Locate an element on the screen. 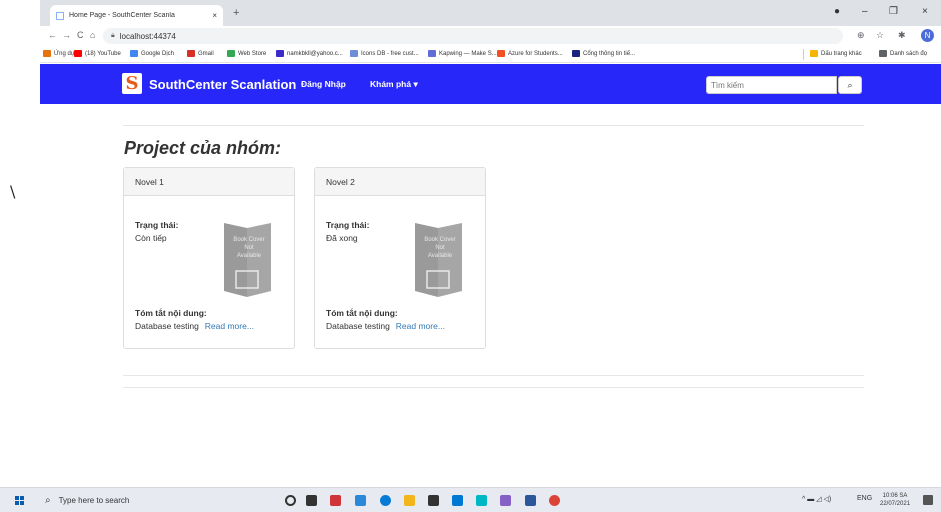 The image size is (941, 512). nav-explore-dropdown: Khám phá ▾ is located at coordinates (394, 84).